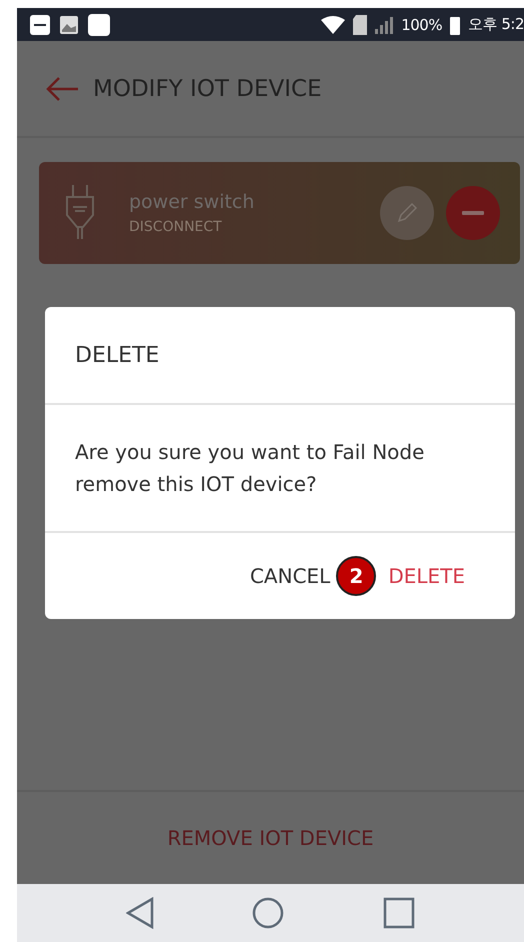  Describe the element at coordinates (40, 25) in the screenshot. I see `notification-icon` at that location.